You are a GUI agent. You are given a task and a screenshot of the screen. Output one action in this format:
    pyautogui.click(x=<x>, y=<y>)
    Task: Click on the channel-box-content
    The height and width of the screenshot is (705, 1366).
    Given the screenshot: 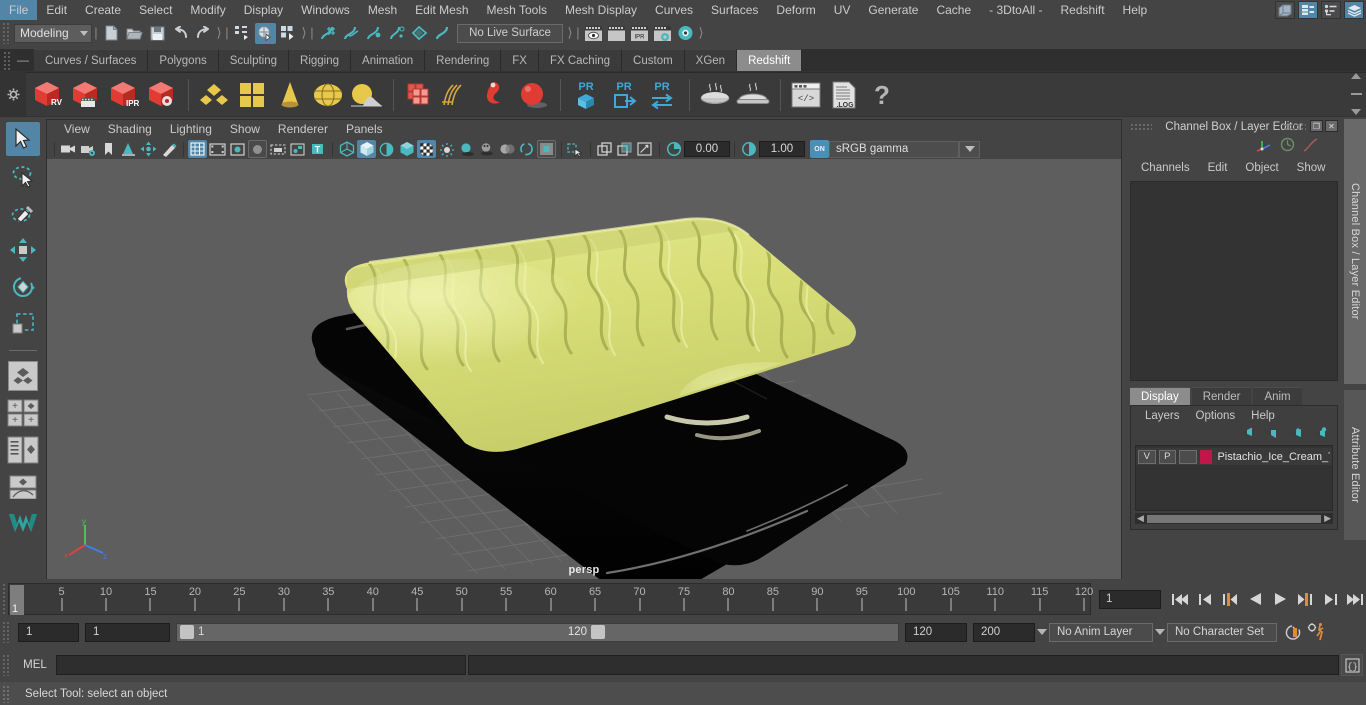 What is the action you would take?
    pyautogui.click(x=1234, y=281)
    